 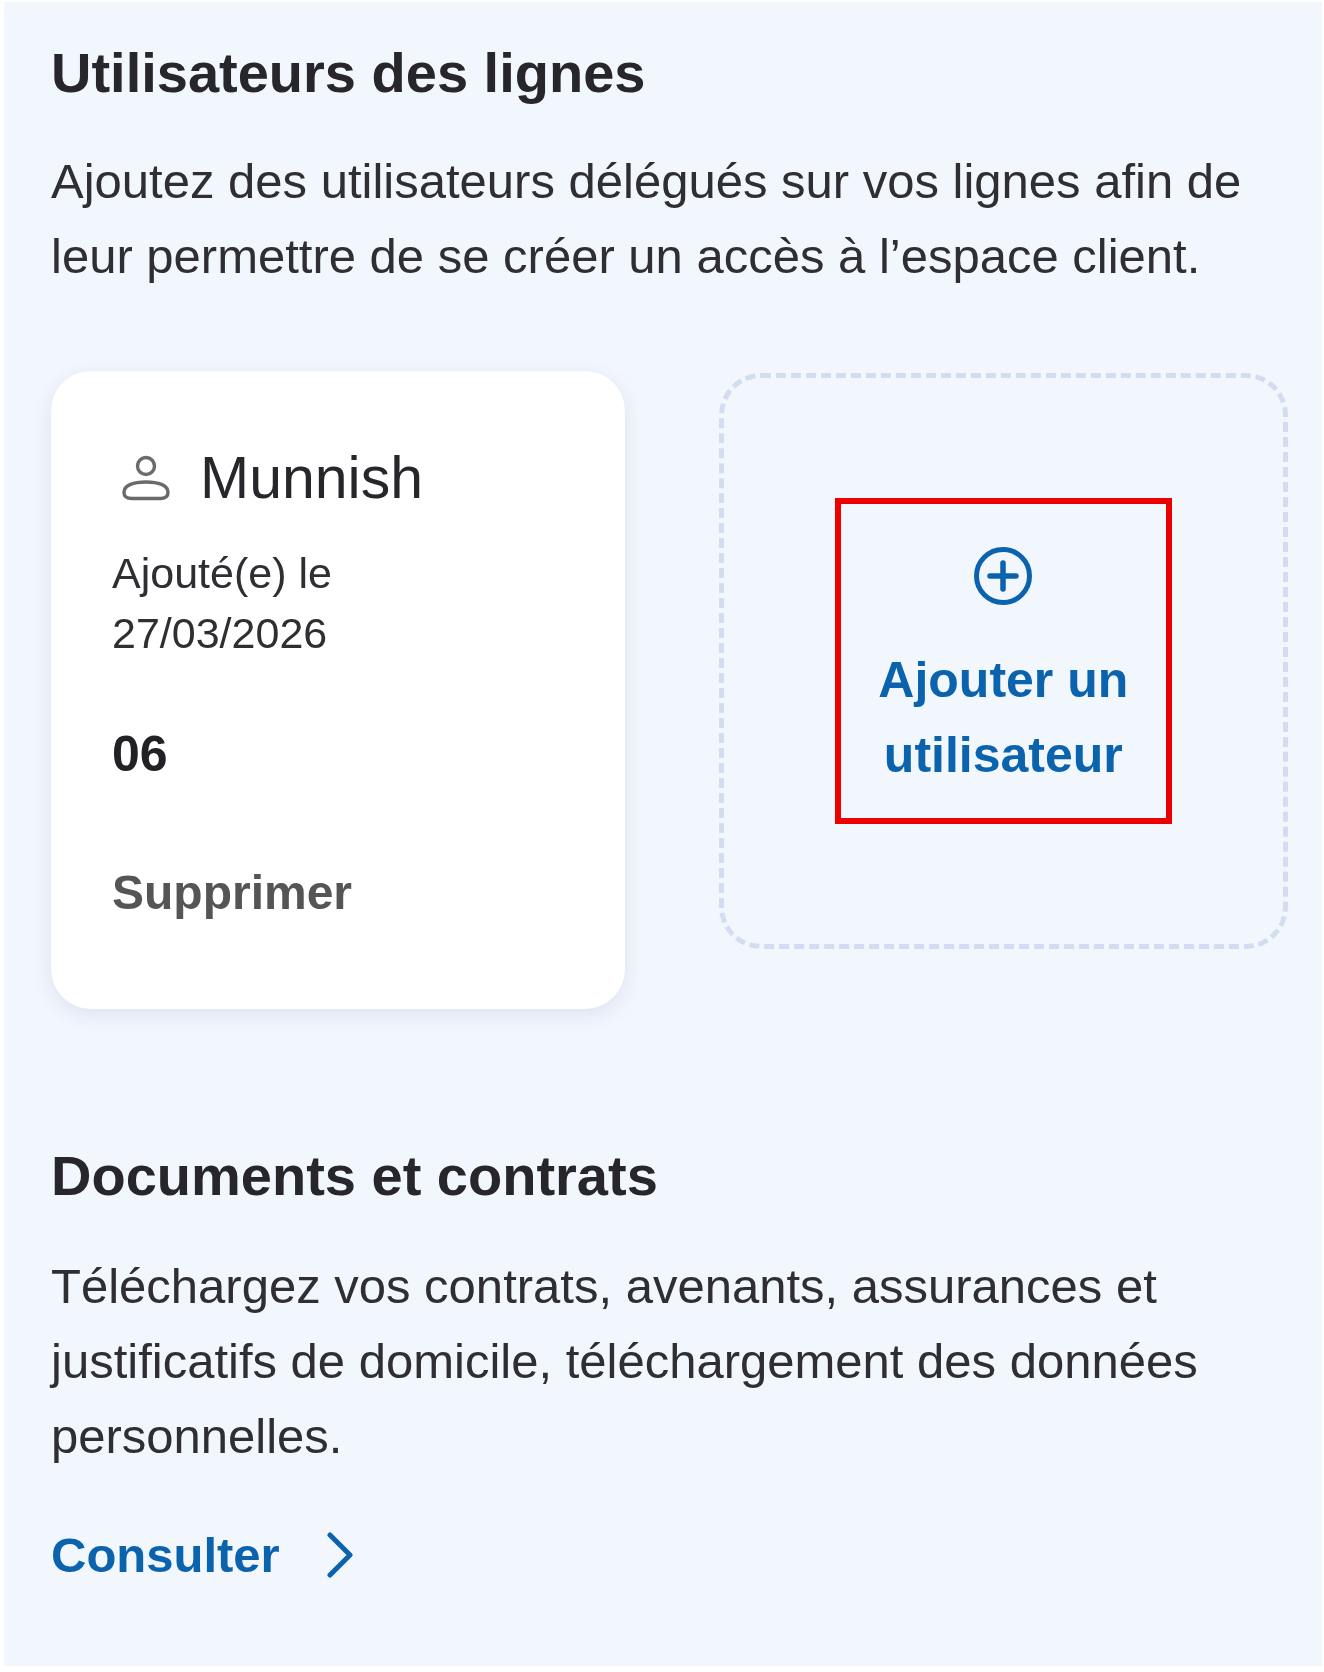 I want to click on chevron-right-icon, so click(x=339, y=1555).